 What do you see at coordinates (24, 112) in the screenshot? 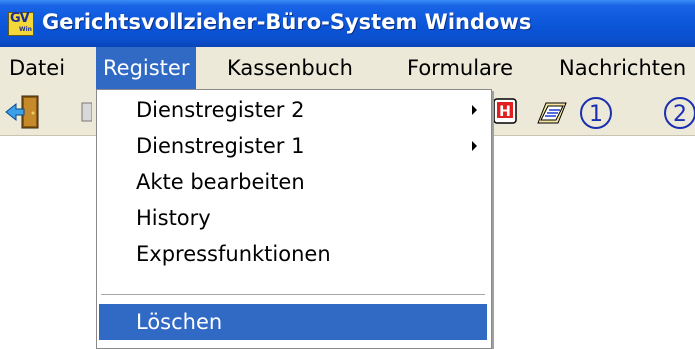
I see `exit-door-icon` at bounding box center [24, 112].